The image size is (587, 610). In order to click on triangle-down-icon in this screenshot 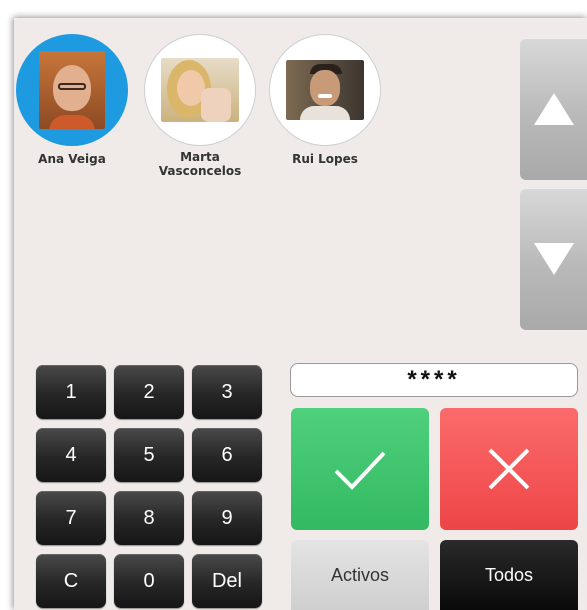, I will do `click(553, 259)`.